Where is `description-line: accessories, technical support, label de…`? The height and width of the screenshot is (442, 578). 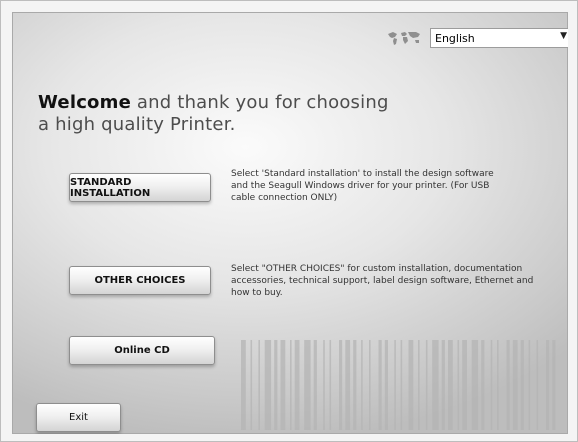
description-line: accessories, technical support, label de… is located at coordinates (382, 281).